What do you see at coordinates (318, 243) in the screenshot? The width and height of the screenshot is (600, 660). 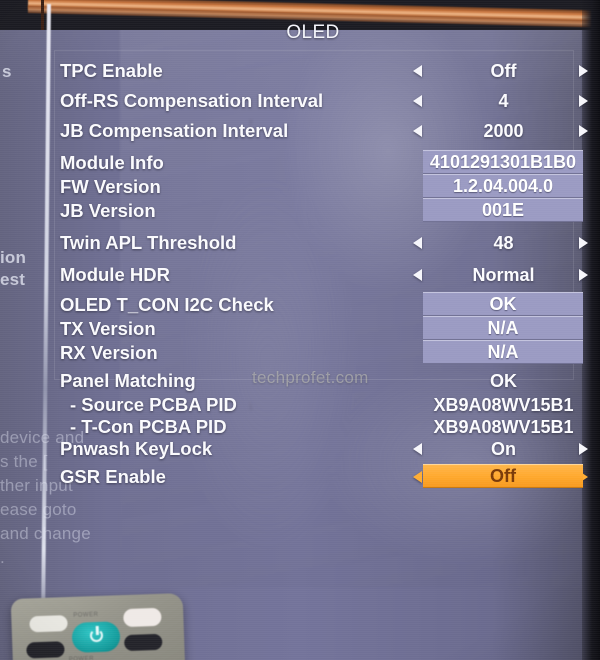 I see `menu-row: Twin APL Threshold 48` at bounding box center [318, 243].